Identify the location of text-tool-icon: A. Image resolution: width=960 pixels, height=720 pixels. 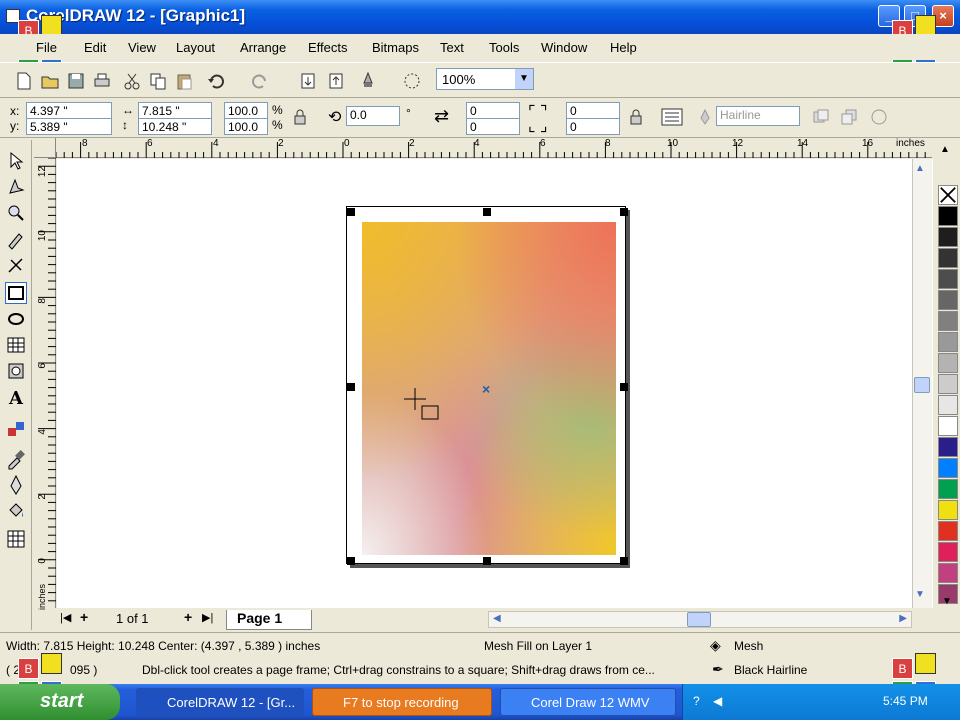
(16, 397).